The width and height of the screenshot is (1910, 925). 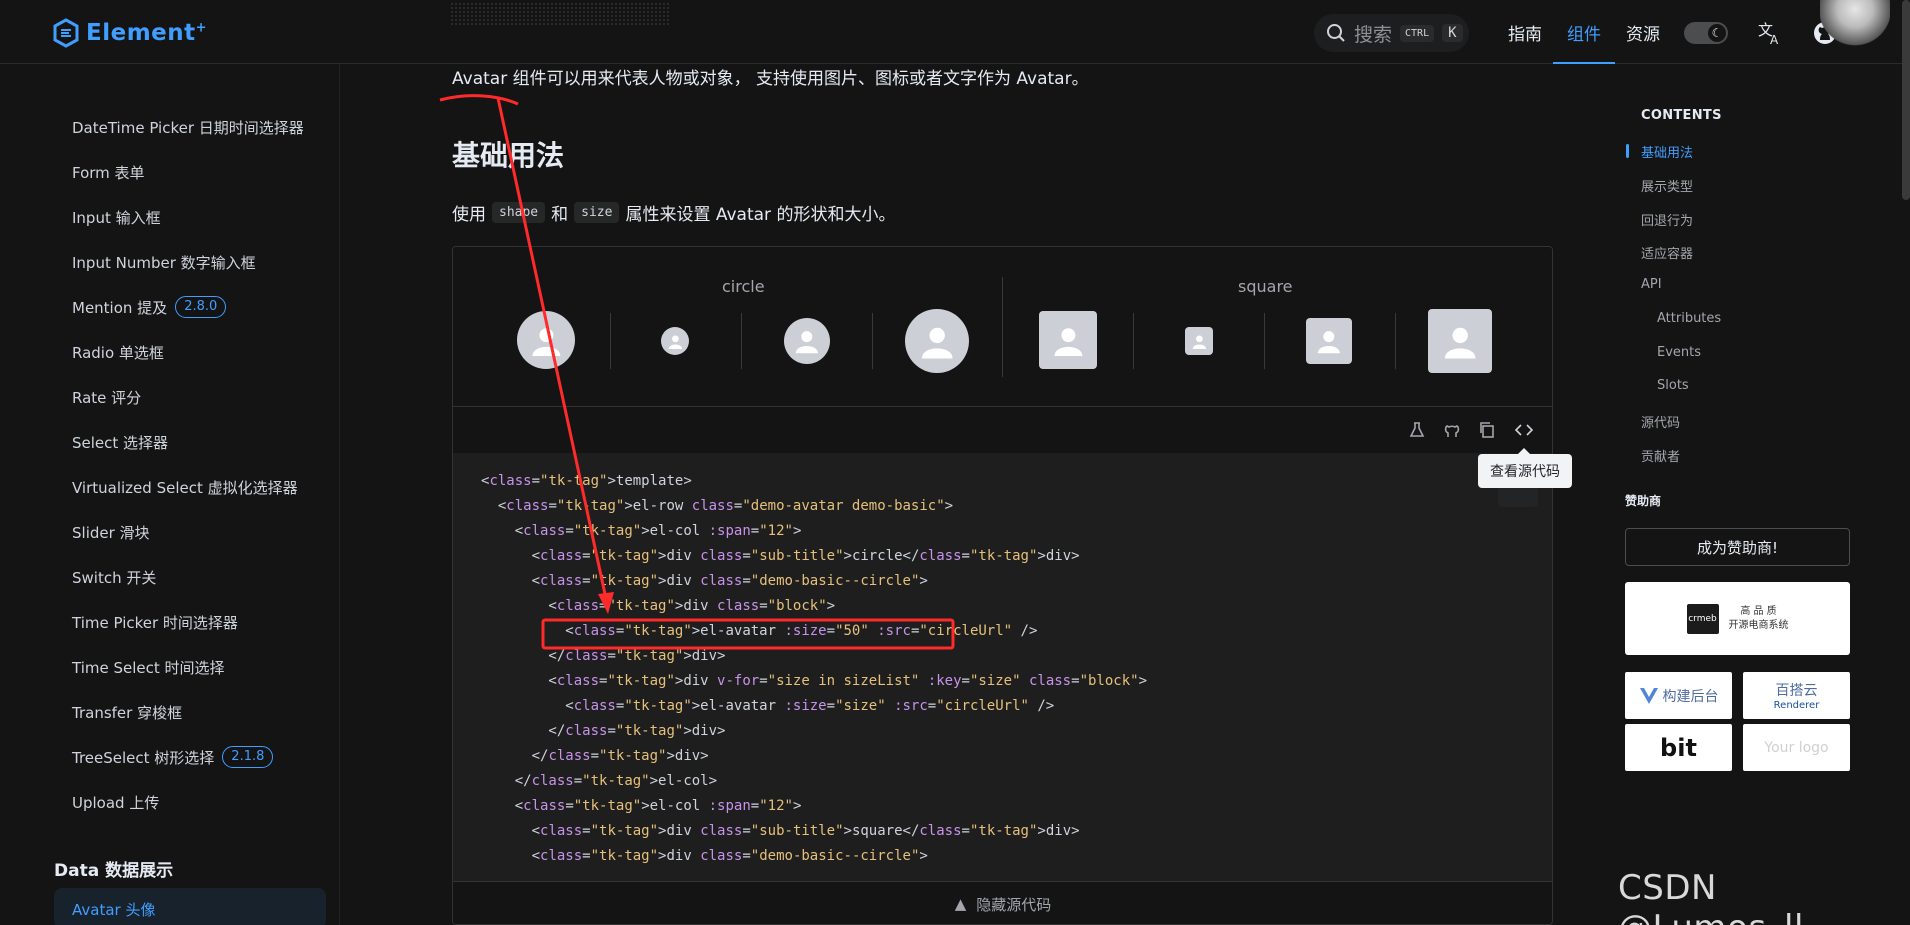 I want to click on sidebar-item-radio: Radio 单选框, so click(x=118, y=352).